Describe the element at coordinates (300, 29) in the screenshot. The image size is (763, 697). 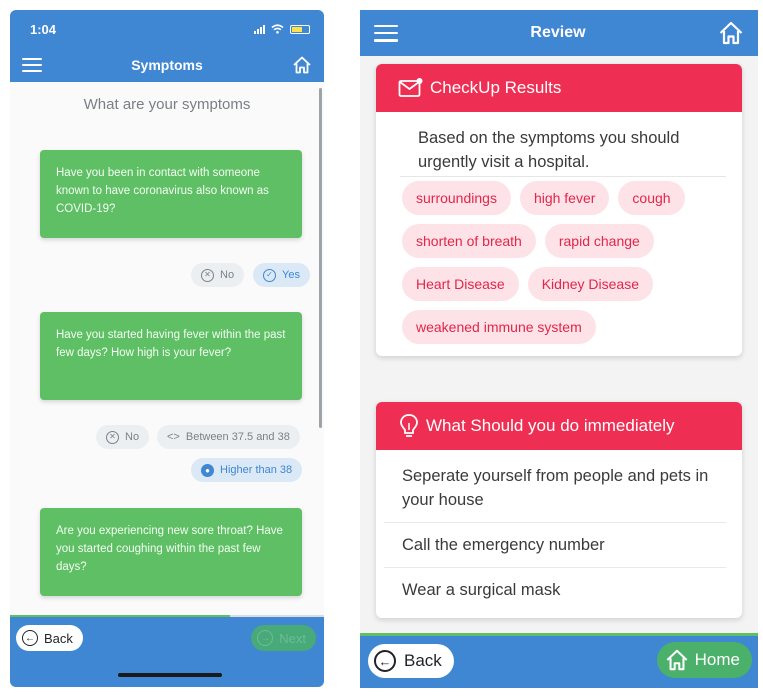
I see `battery-icon` at that location.